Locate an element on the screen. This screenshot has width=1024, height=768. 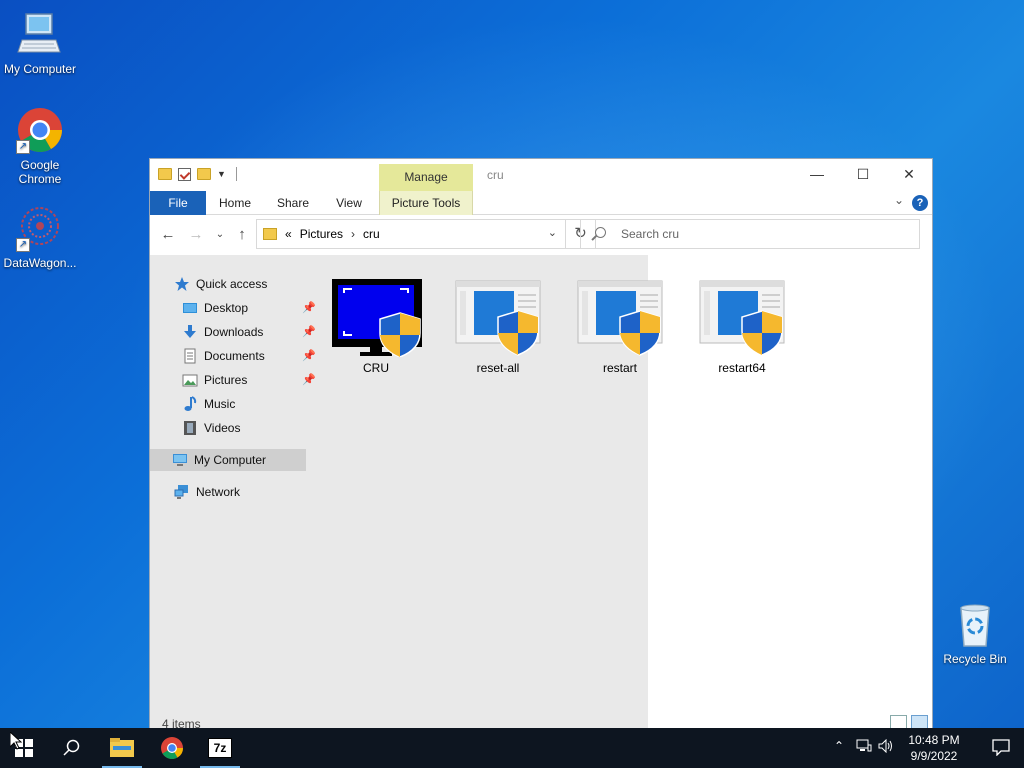
volume-icon is located at coordinates (886, 747).